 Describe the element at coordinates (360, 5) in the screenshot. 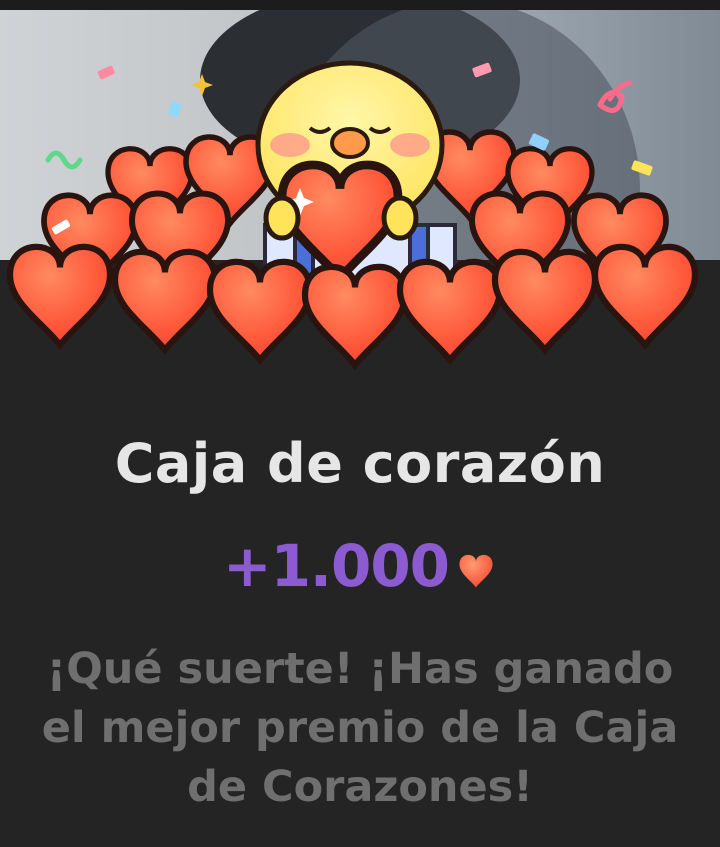

I see `status-bar` at that location.